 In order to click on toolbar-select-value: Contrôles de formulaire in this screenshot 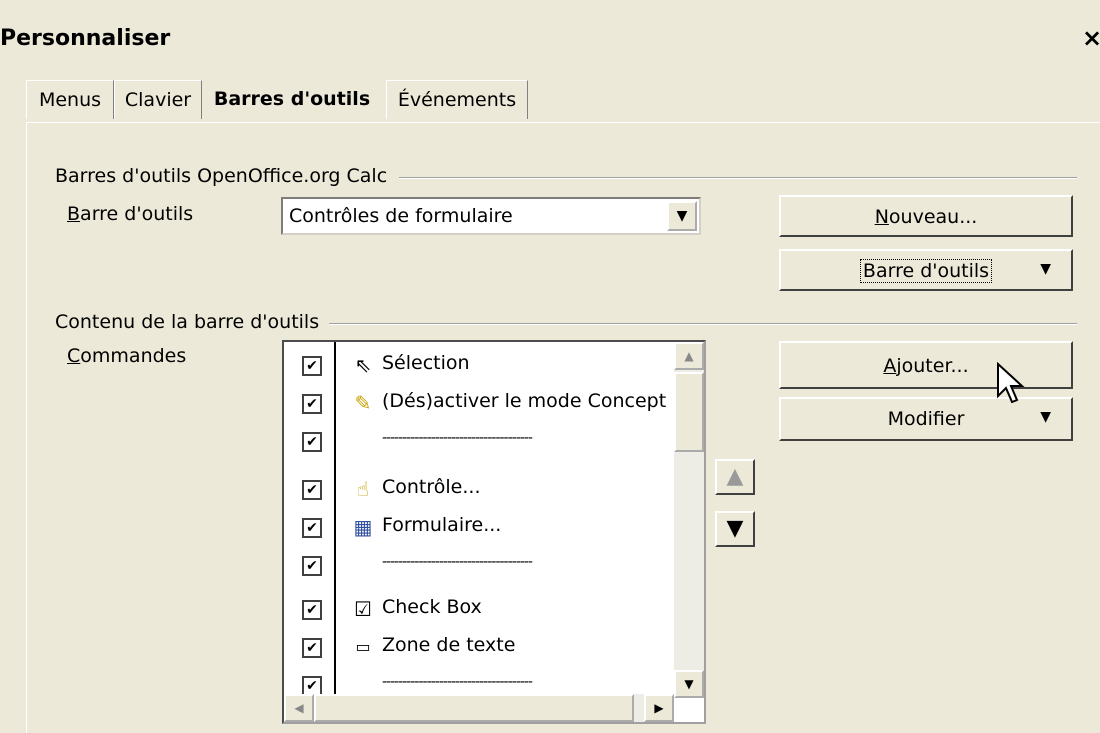, I will do `click(401, 216)`.